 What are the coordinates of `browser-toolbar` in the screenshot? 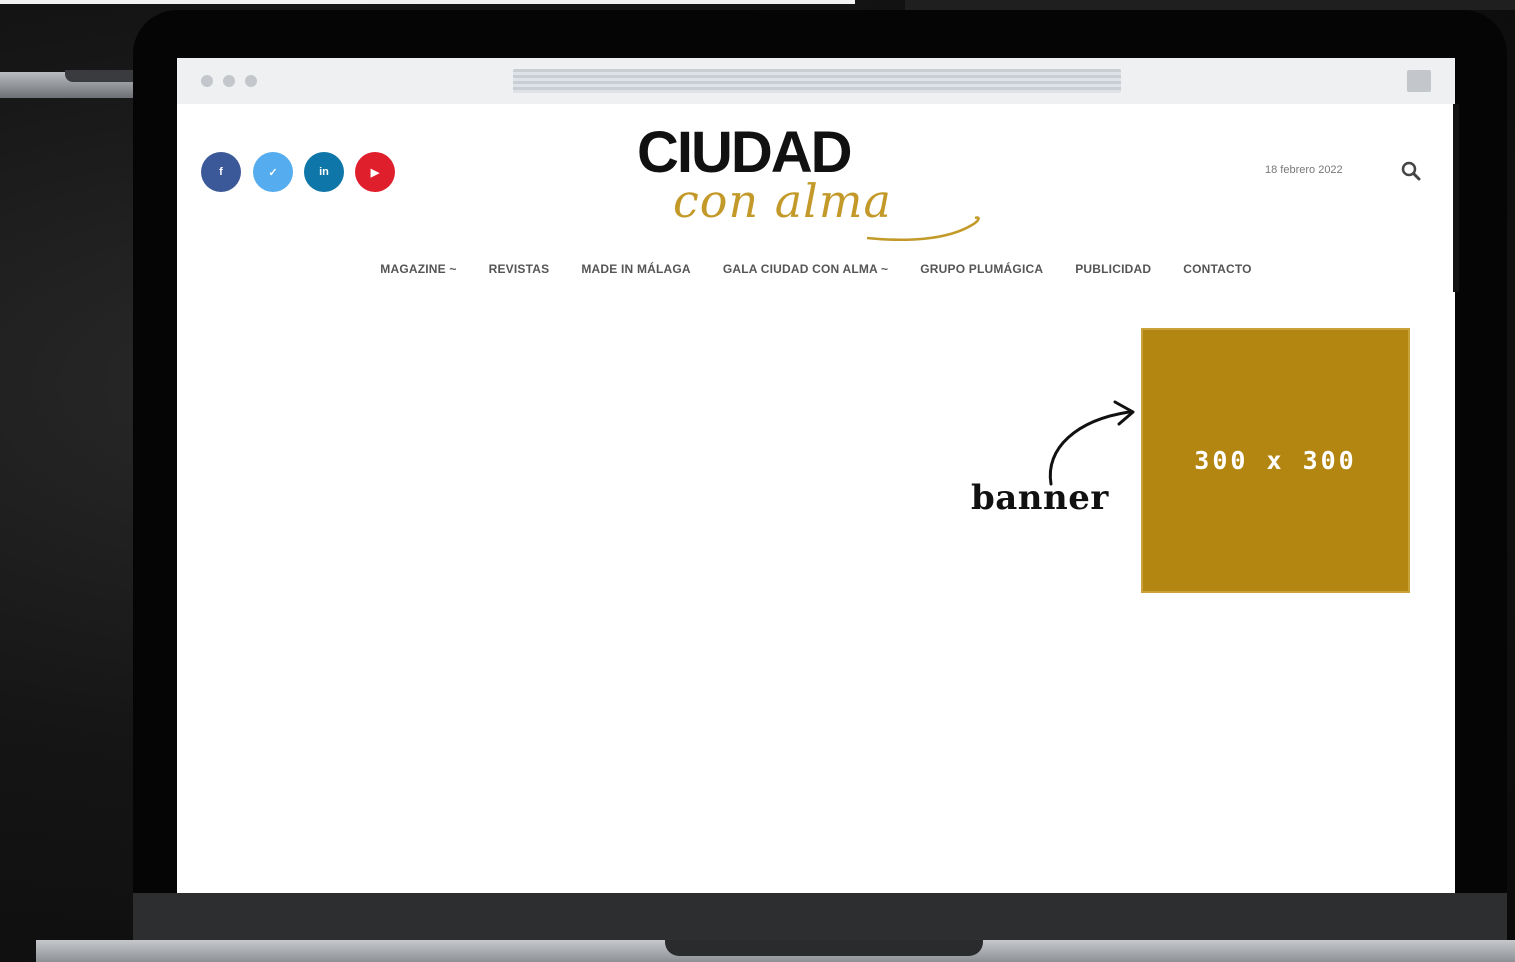 It's located at (816, 81).